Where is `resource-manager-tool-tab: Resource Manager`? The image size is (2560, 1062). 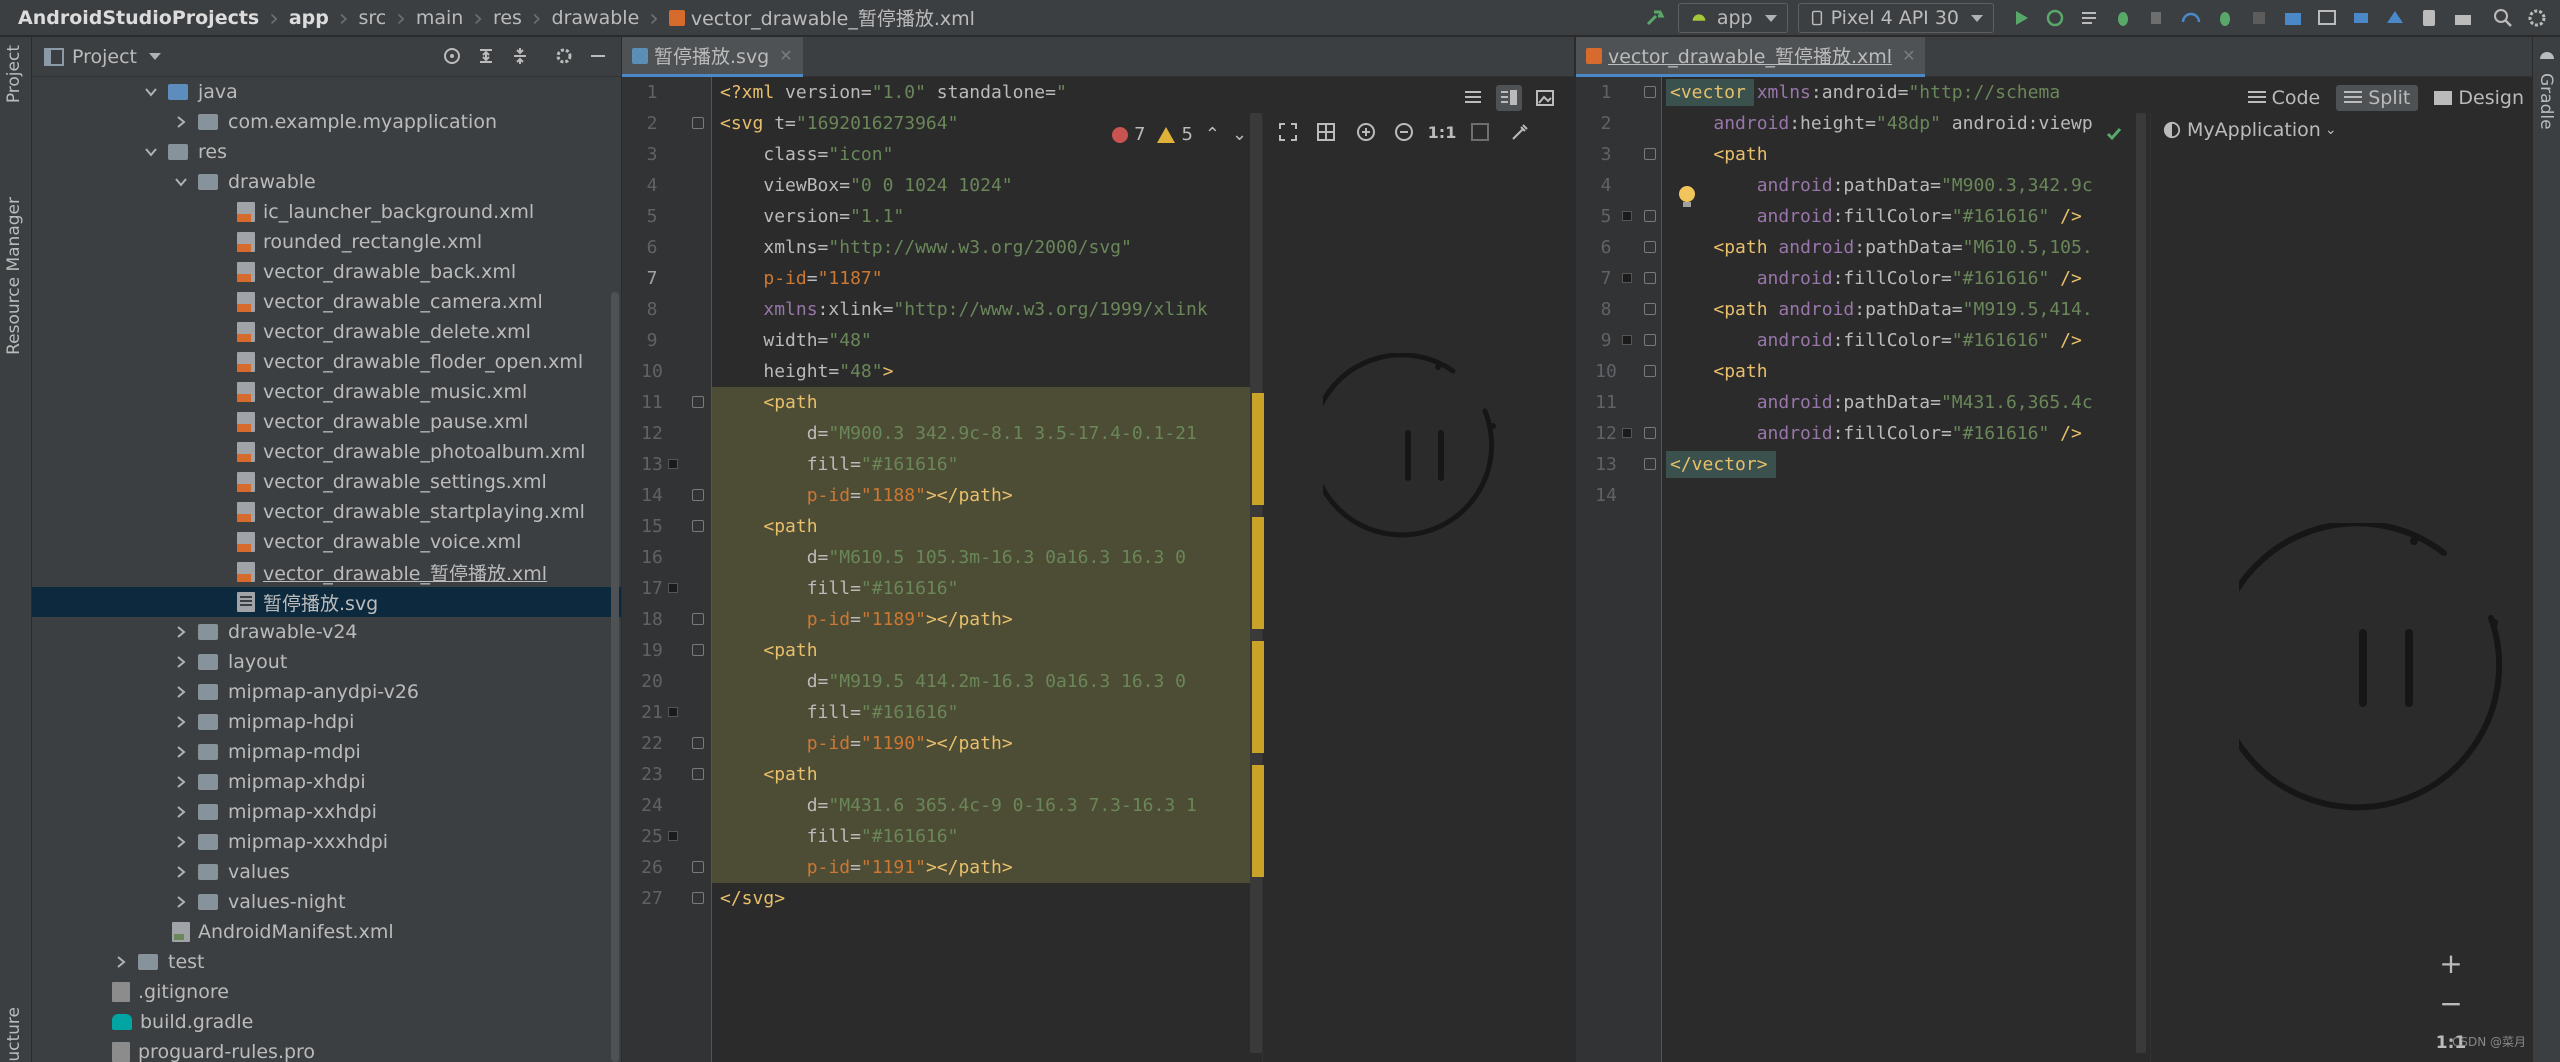
resource-manager-tool-tab: Resource Manager is located at coordinates (14, 276).